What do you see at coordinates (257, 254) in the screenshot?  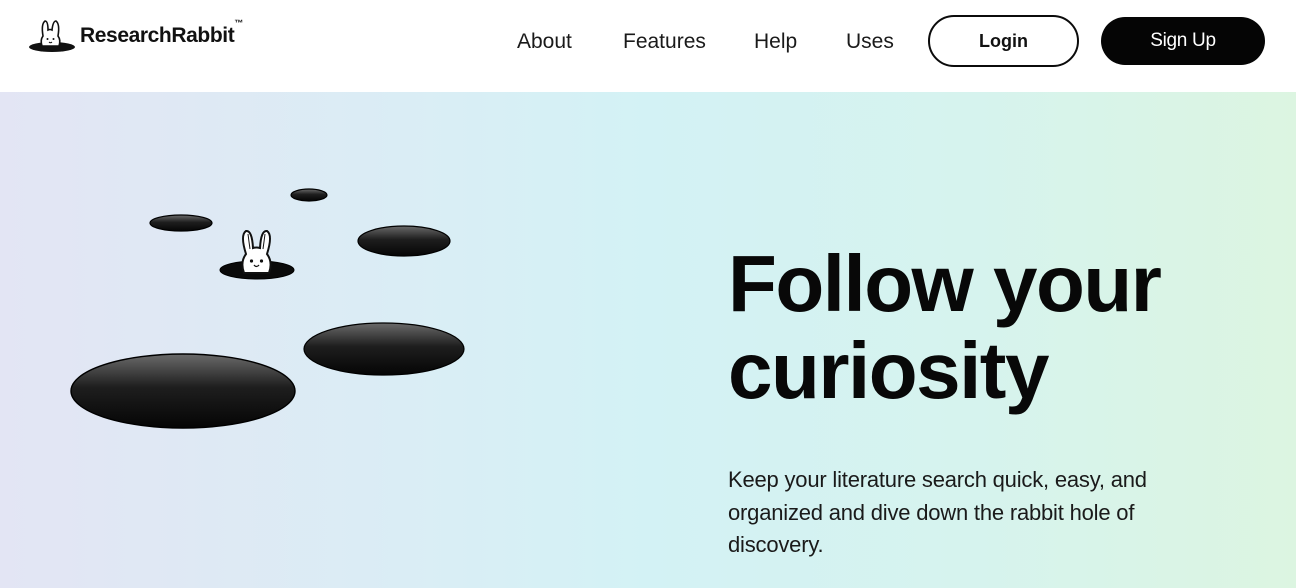 I see `peeking-rabbit-icon` at bounding box center [257, 254].